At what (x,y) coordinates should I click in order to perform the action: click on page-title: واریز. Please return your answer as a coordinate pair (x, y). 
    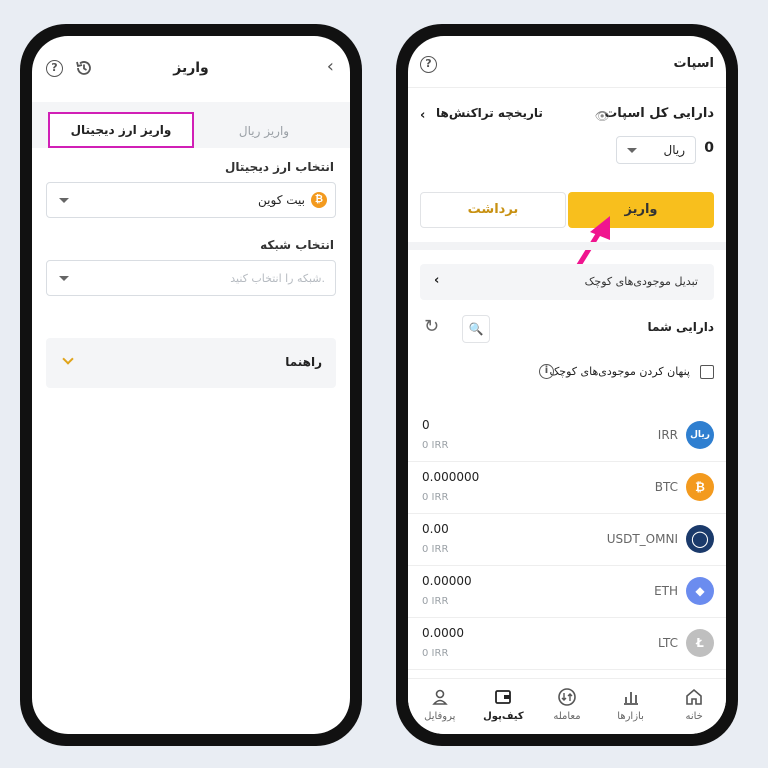
    Looking at the image, I should click on (191, 68).